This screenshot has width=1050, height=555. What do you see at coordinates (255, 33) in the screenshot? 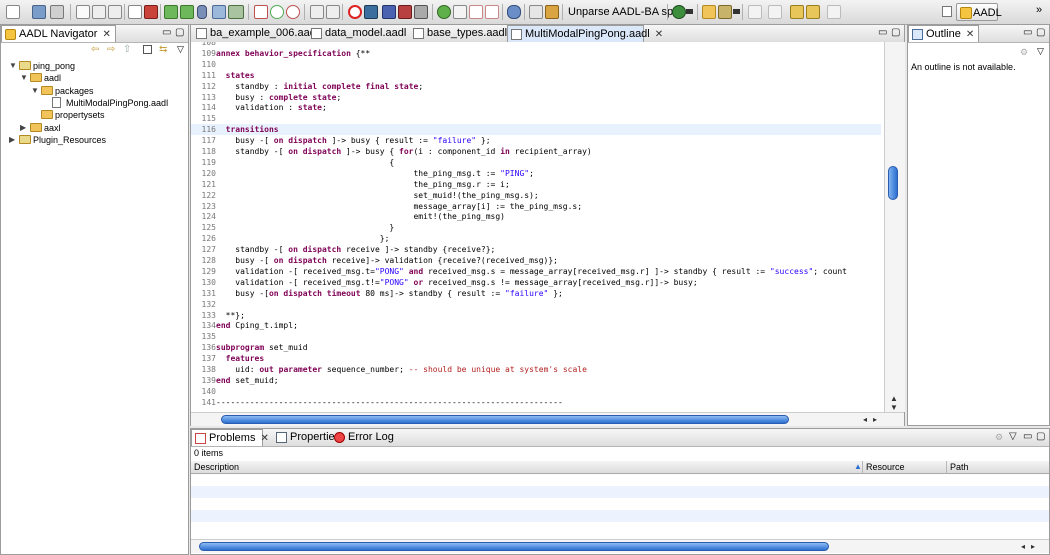
I see `tab-ba-example-006: ba_example_006.aadl` at bounding box center [255, 33].